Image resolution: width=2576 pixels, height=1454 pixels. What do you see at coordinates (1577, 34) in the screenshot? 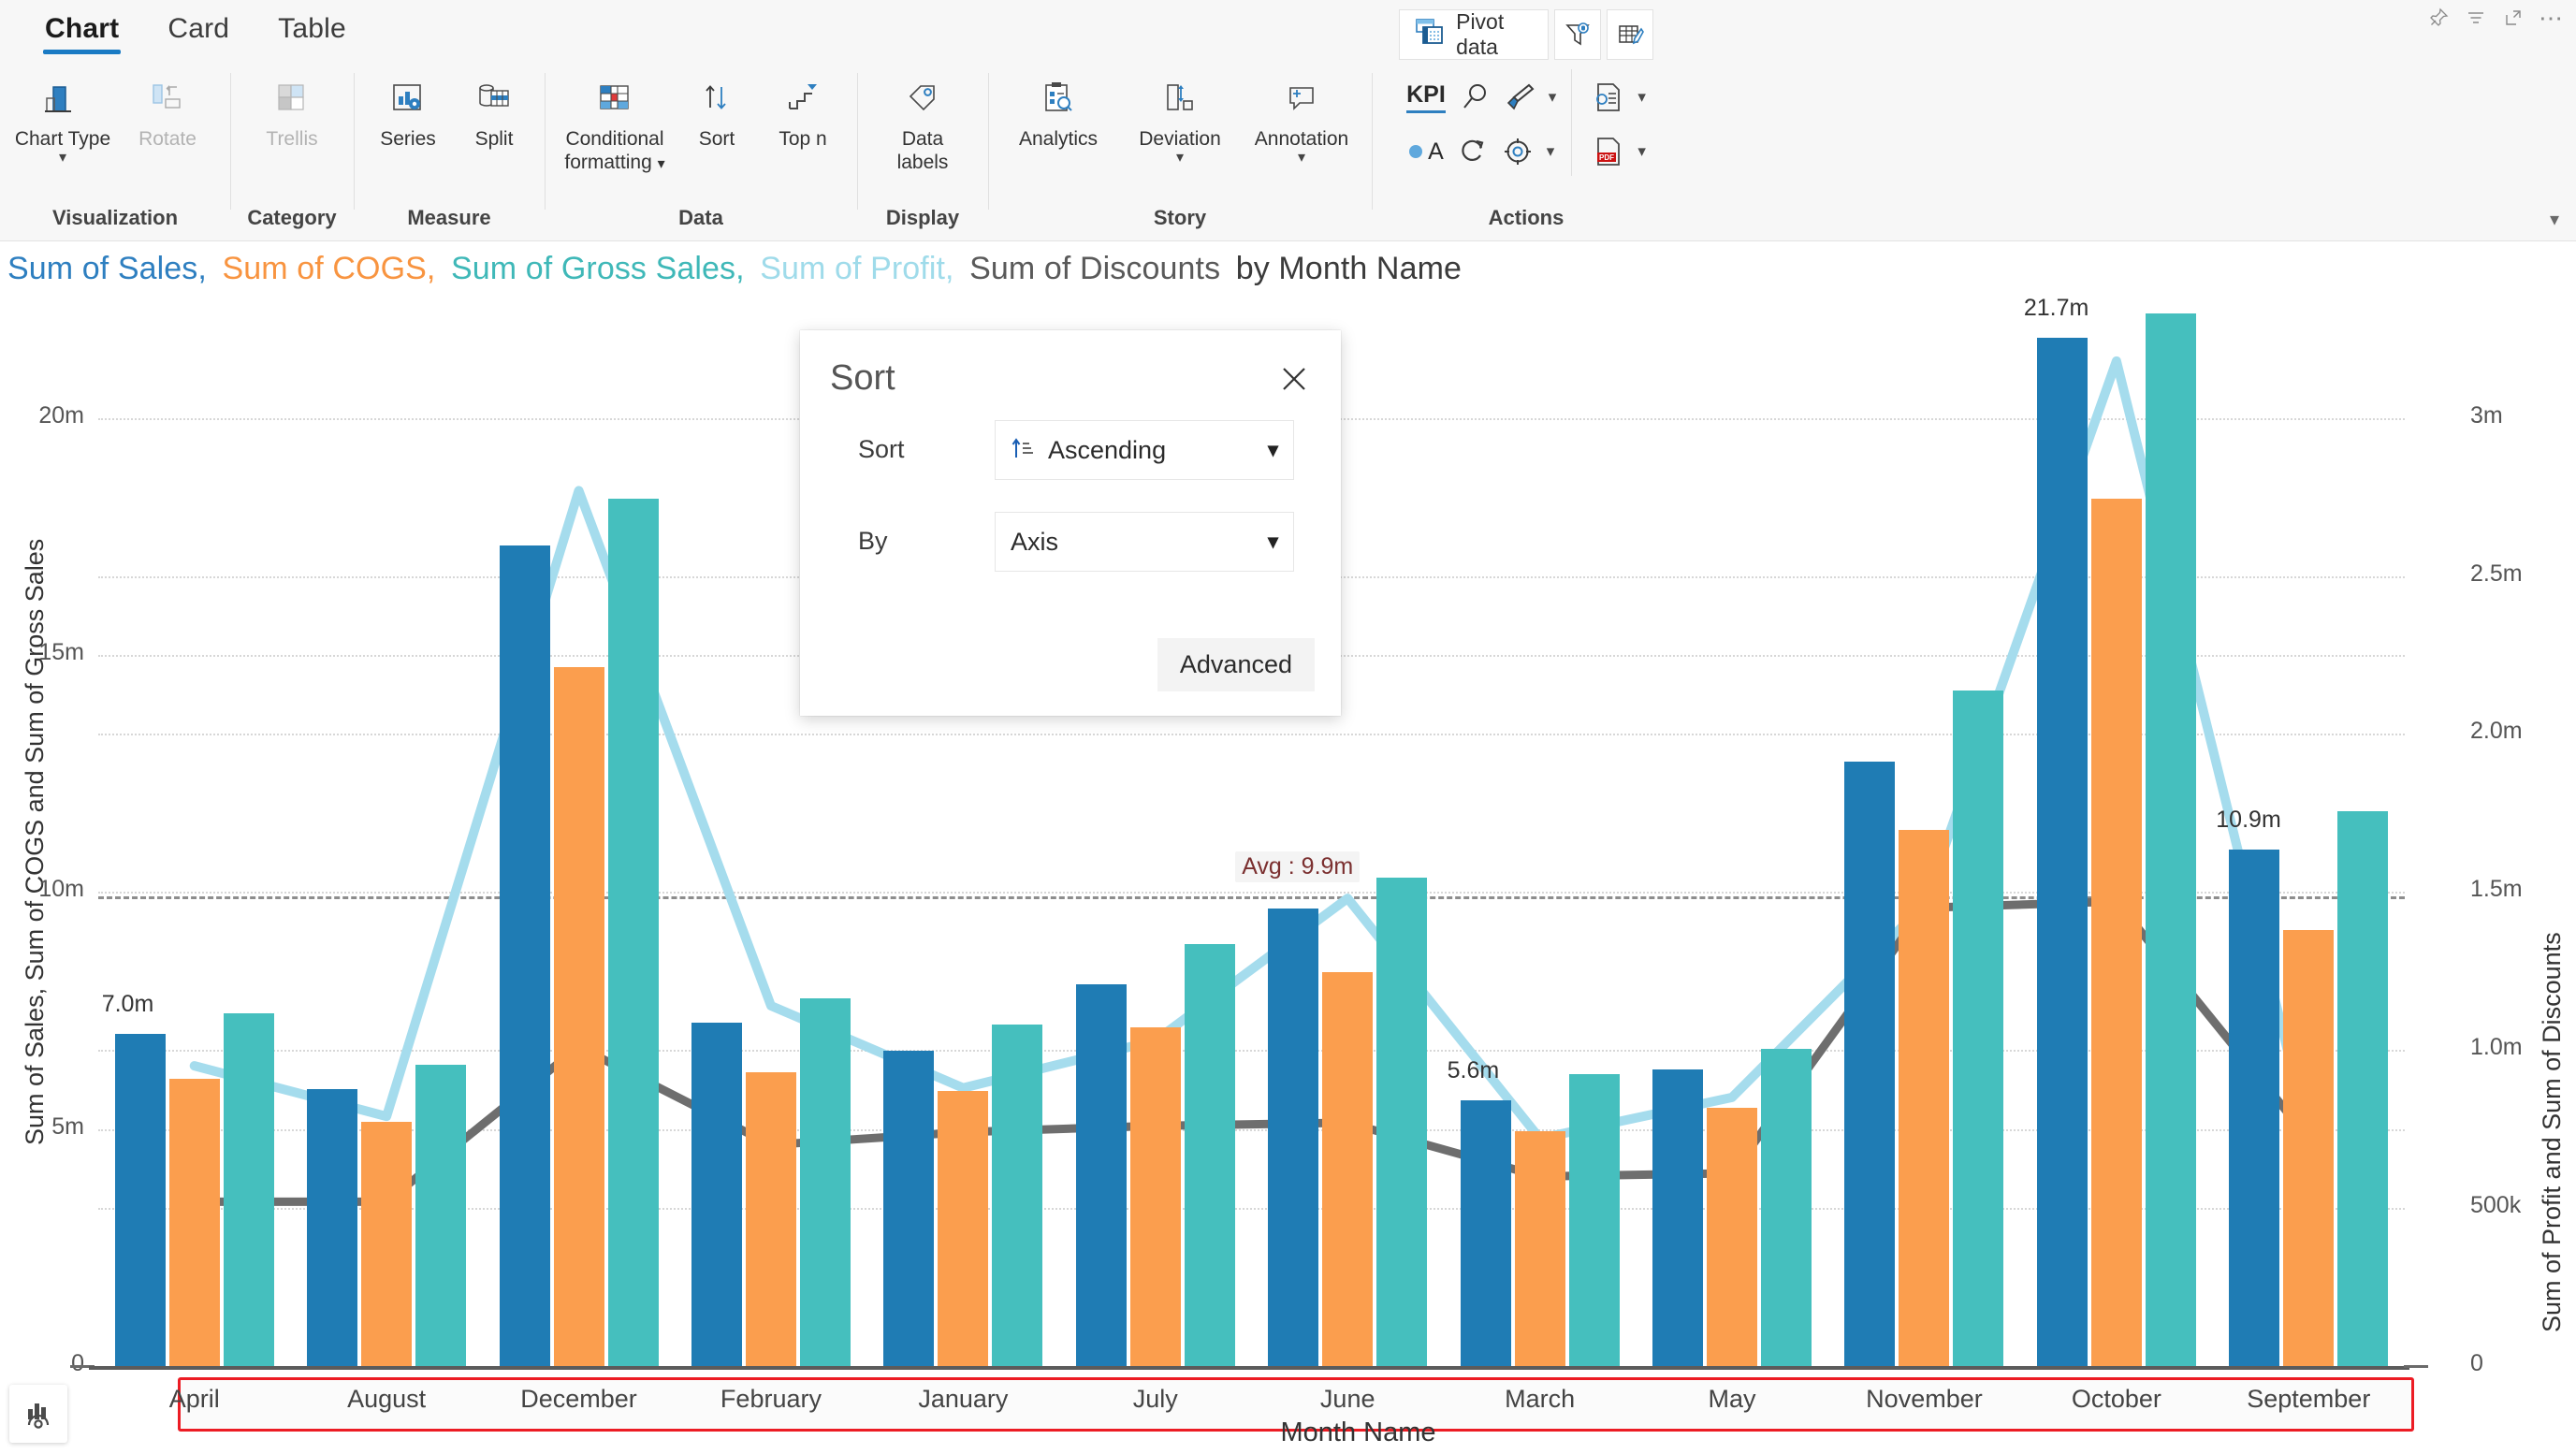
I see `filter-data-button` at bounding box center [1577, 34].